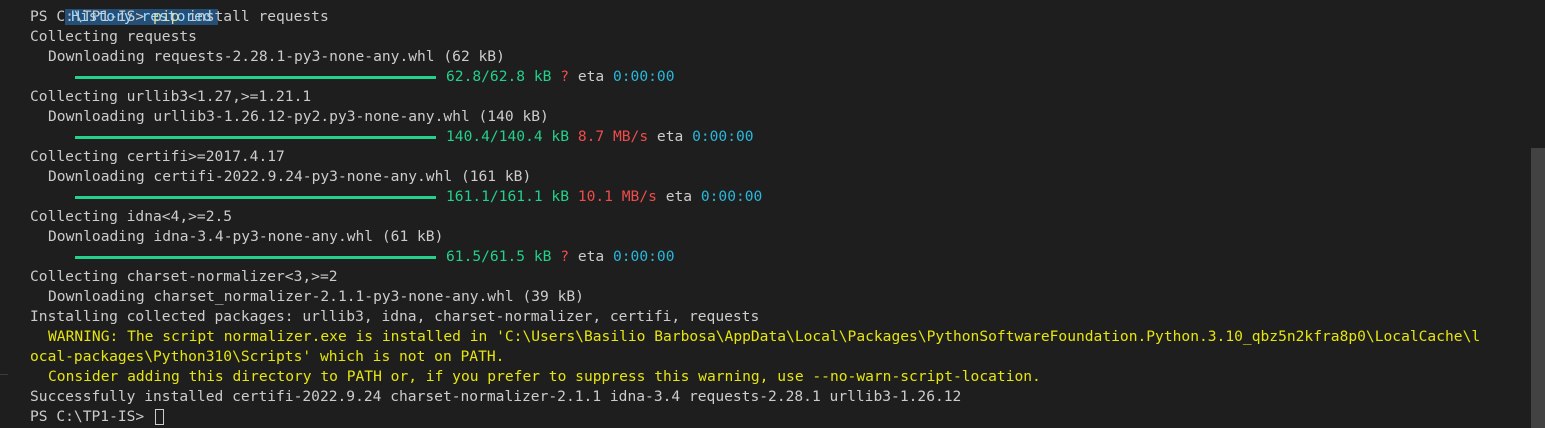  I want to click on command-name: pip, so click(166, 16).